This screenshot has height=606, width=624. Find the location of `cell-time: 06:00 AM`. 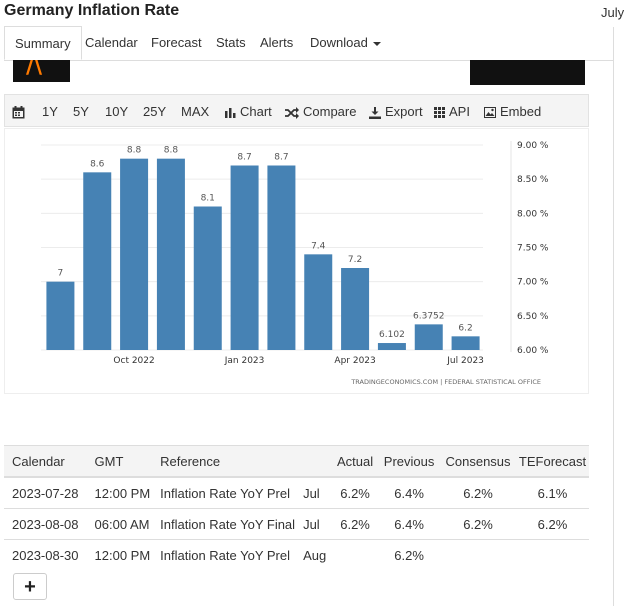

cell-time: 06:00 AM is located at coordinates (119, 524).